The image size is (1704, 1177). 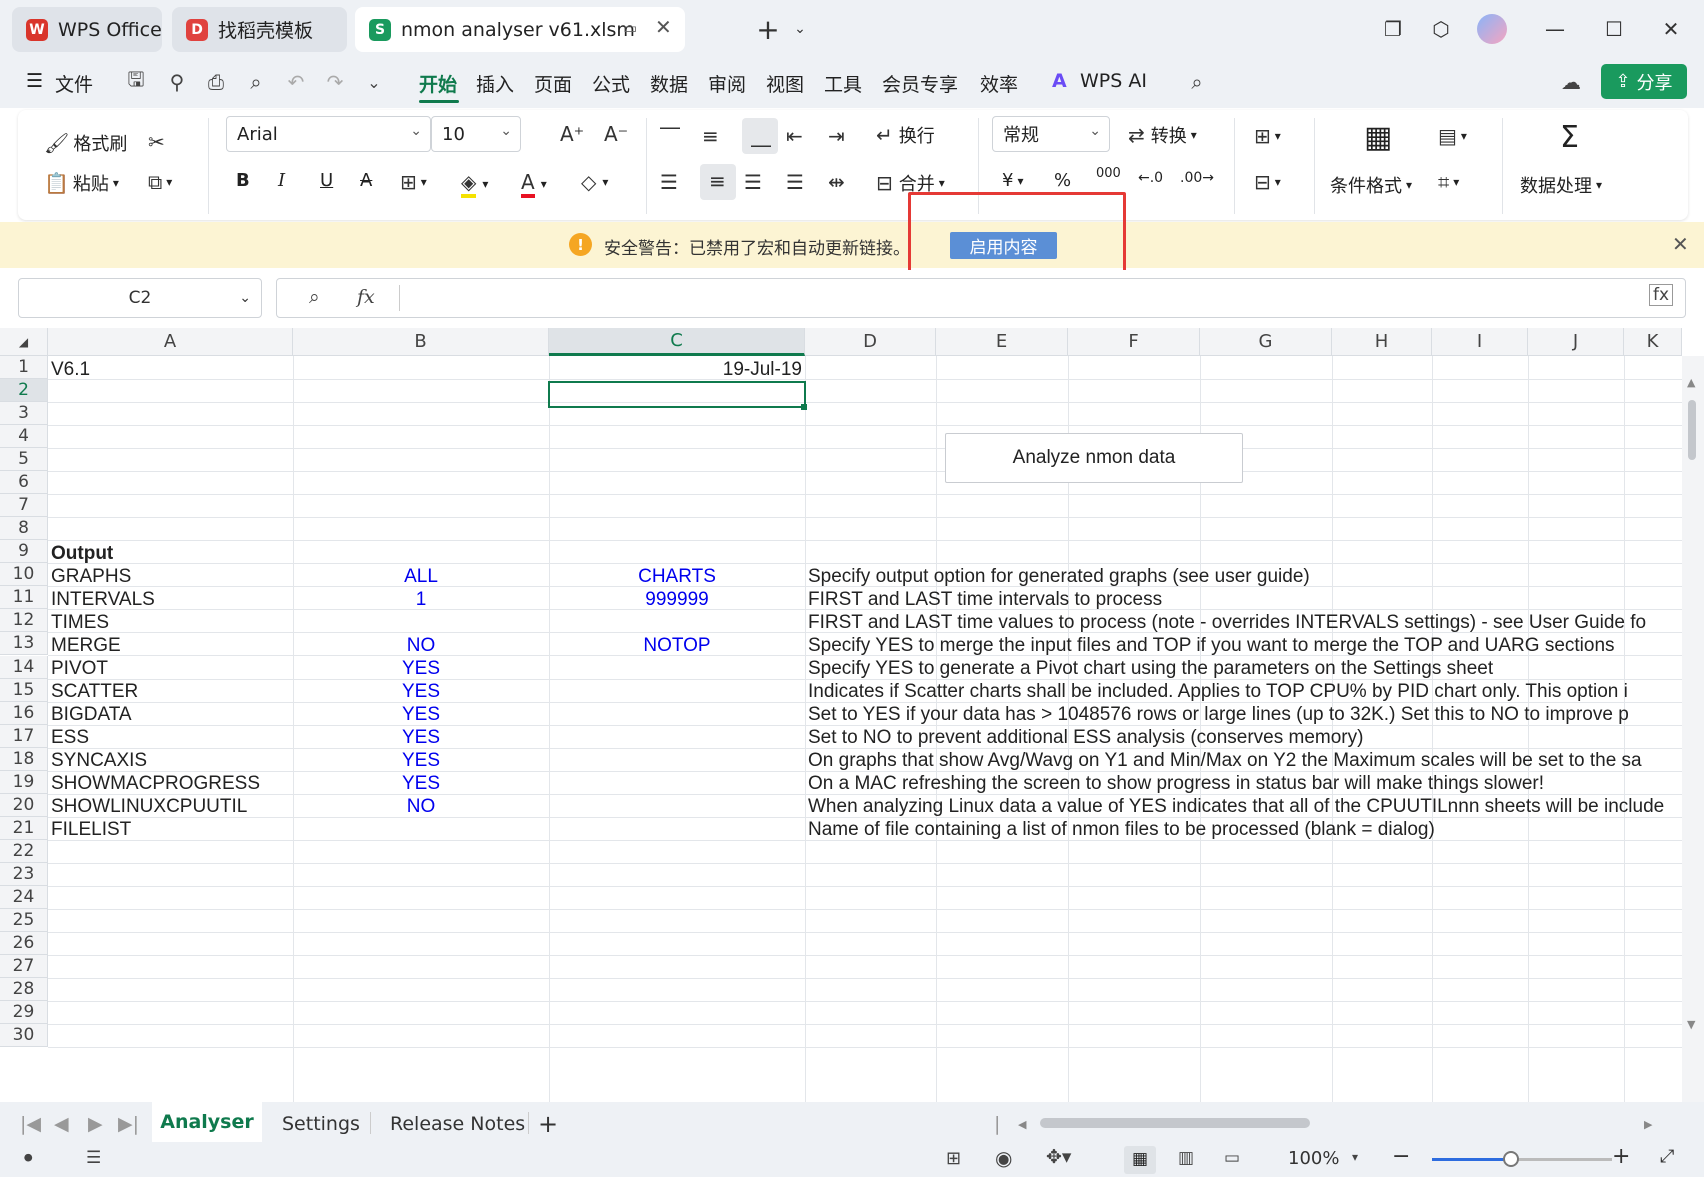 I want to click on italic-button: I, so click(x=281, y=180).